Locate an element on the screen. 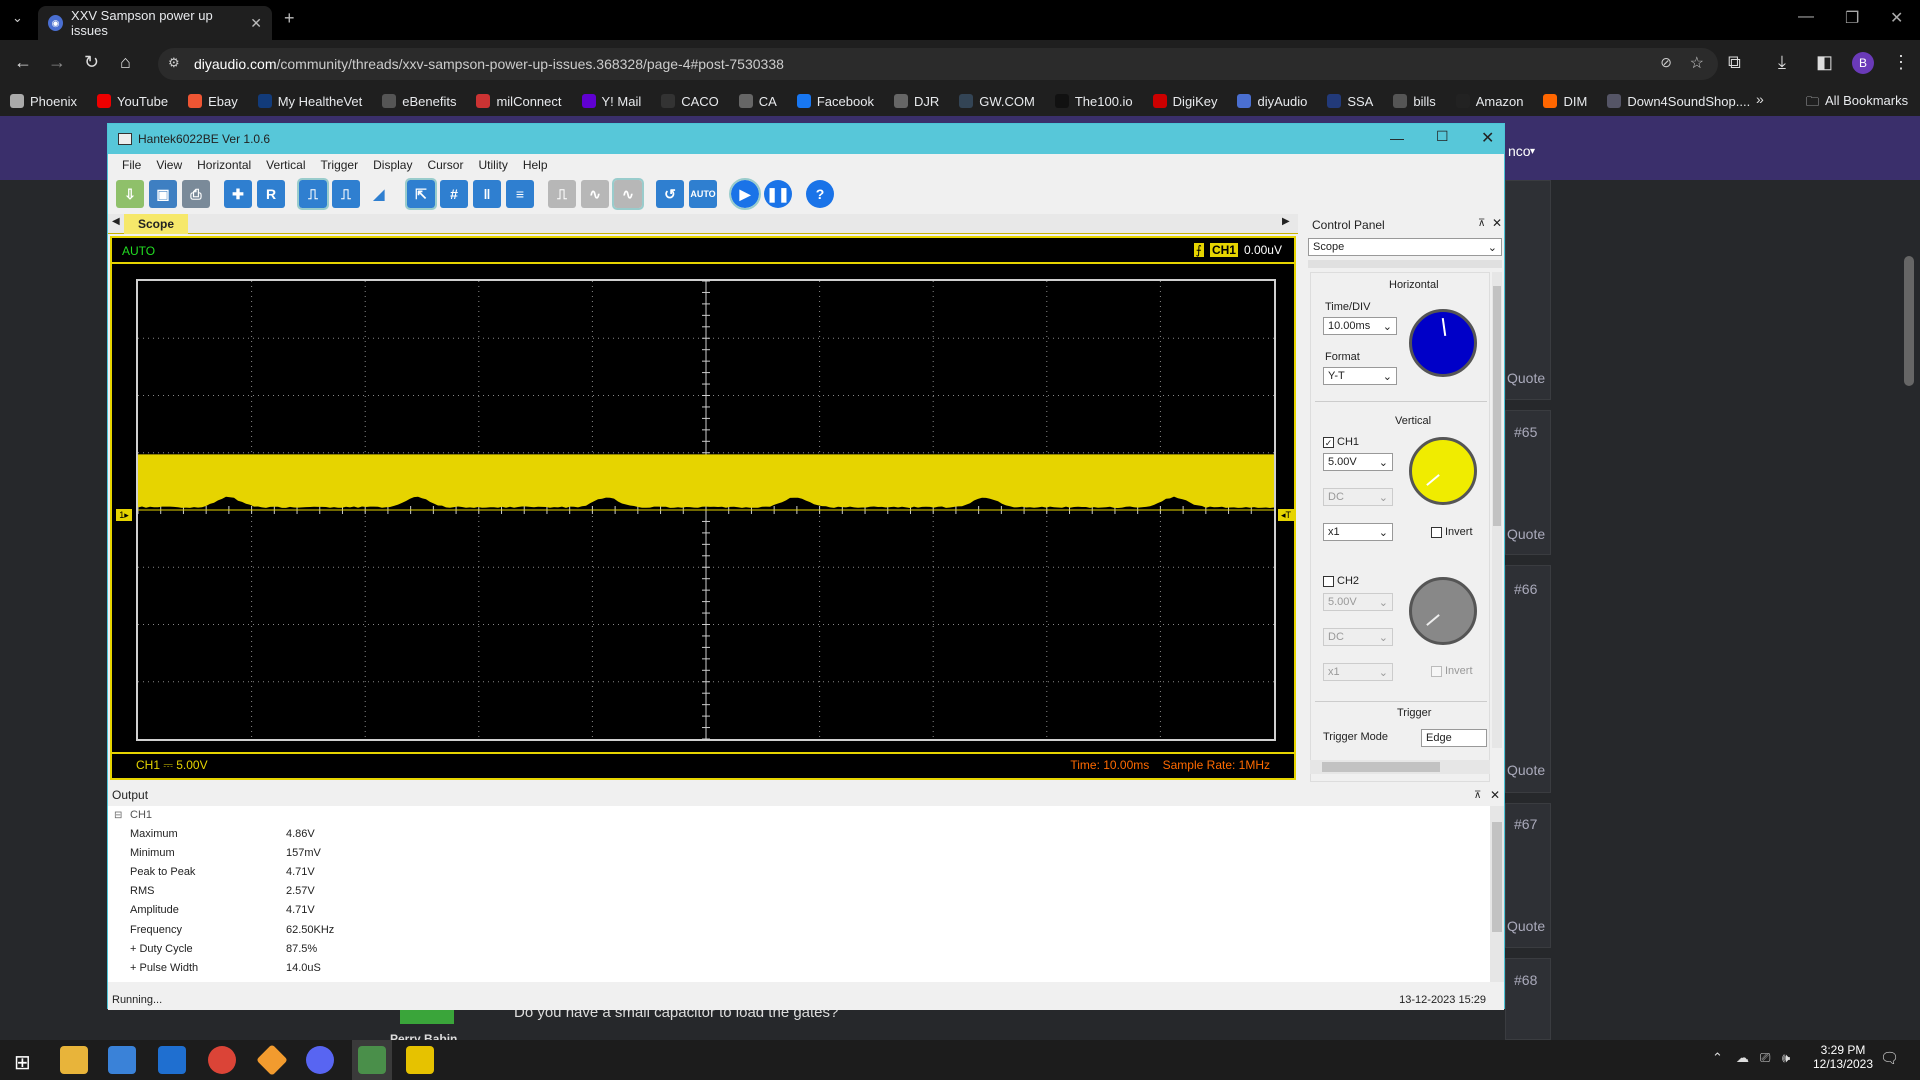  reload-icon: ↻ is located at coordinates (91, 62).